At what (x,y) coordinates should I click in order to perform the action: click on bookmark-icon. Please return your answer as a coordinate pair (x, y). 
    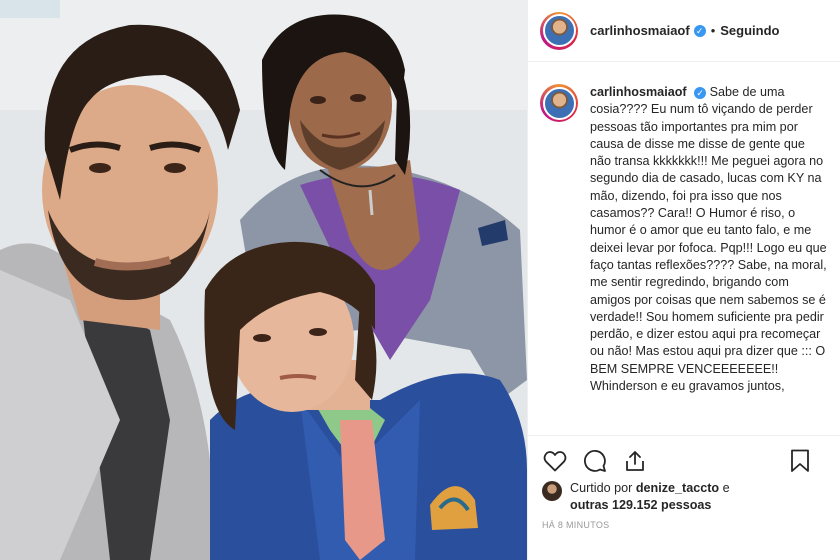
    Looking at the image, I should click on (800, 460).